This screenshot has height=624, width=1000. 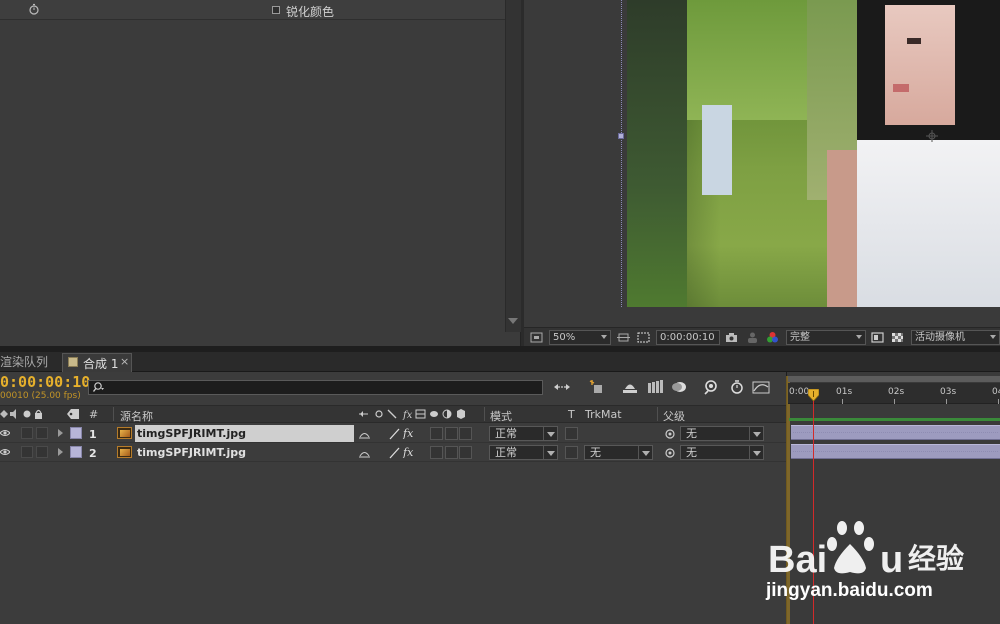 What do you see at coordinates (244, 452) in the screenshot?
I see `layer-2-name: timgSPFJRIMT.jpg` at bounding box center [244, 452].